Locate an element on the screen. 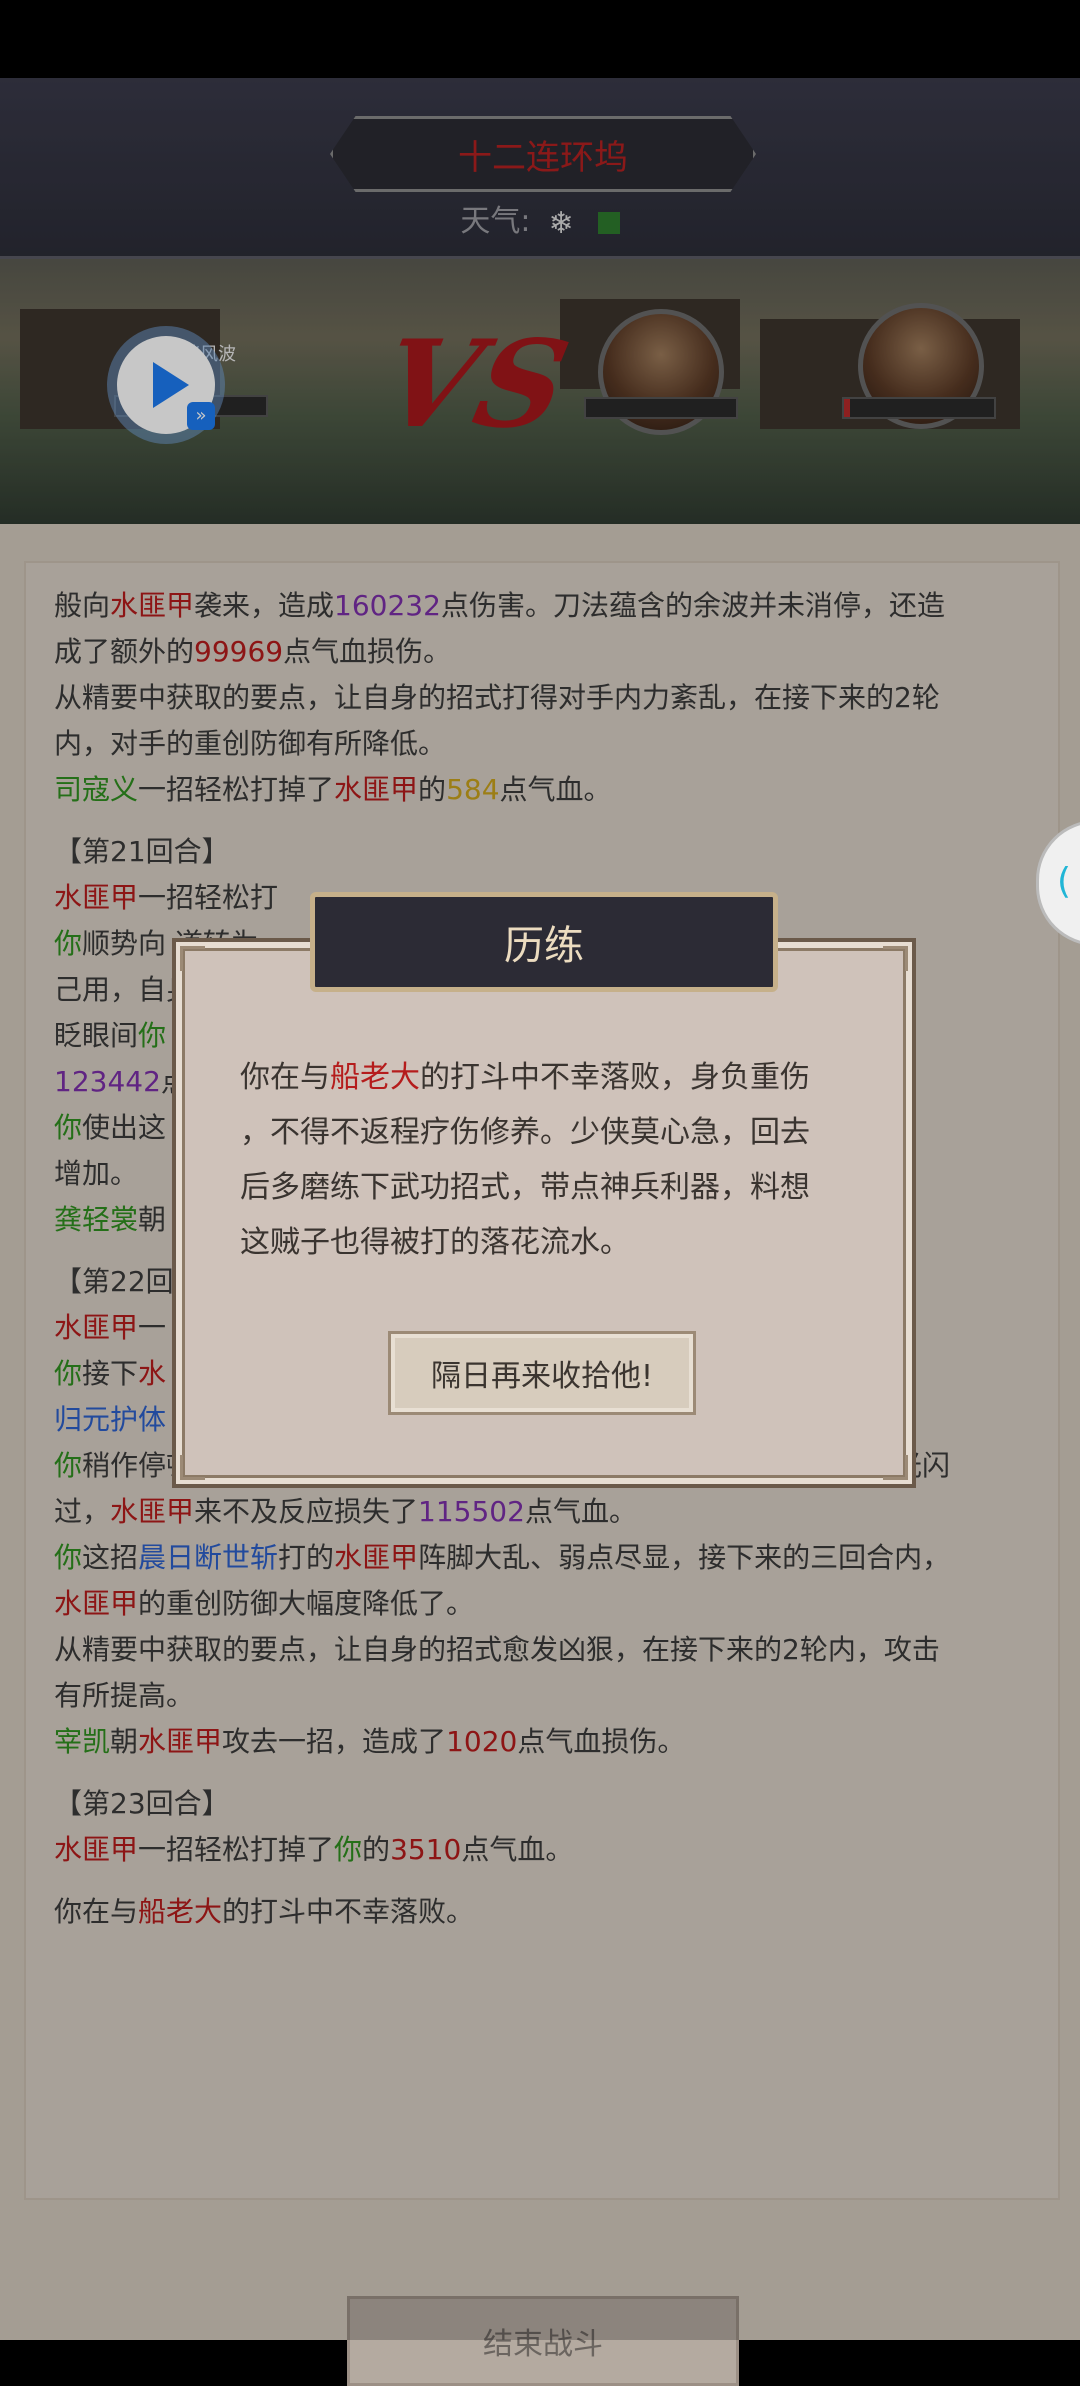 The height and width of the screenshot is (2386, 1080). dialog-title-plate: 历练 is located at coordinates (544, 942).